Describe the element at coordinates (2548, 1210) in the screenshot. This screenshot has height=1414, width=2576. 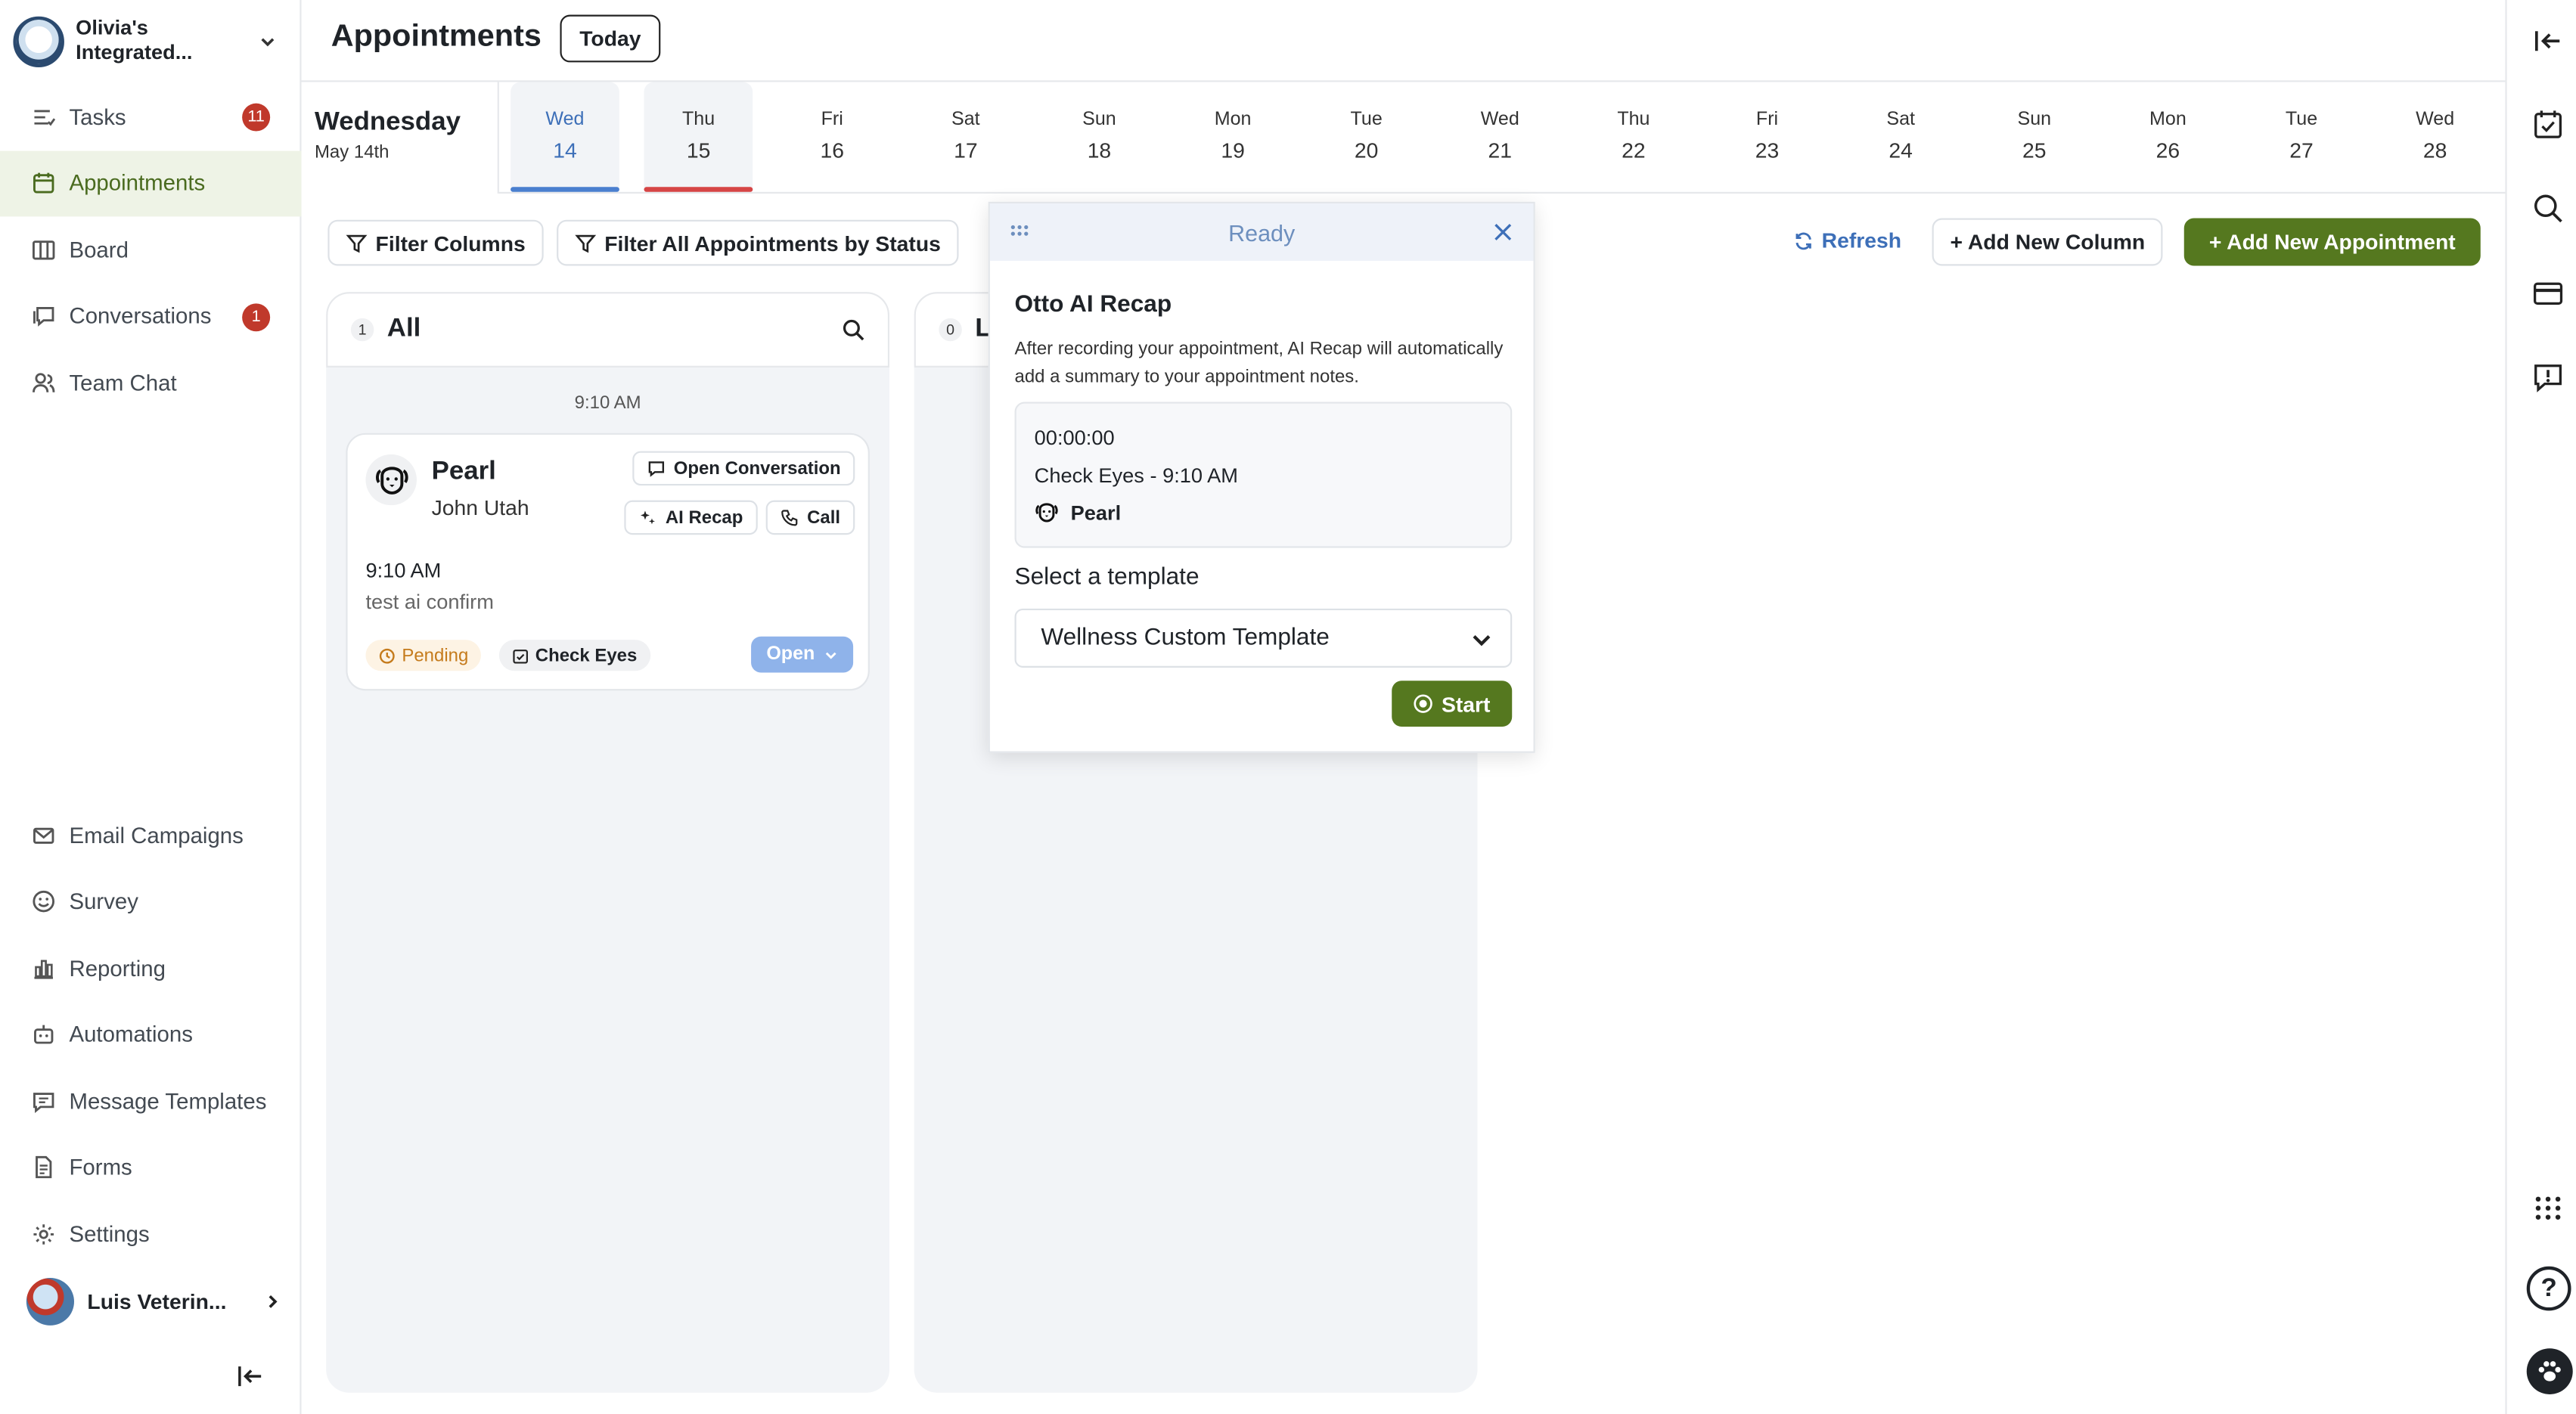
I see `dialpad-icon` at that location.